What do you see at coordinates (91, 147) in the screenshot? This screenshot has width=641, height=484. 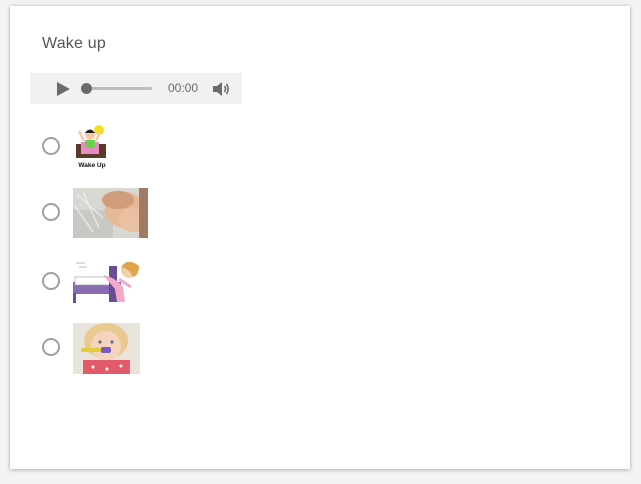 I see `wake-up-cartoon-image: Wake Up` at bounding box center [91, 147].